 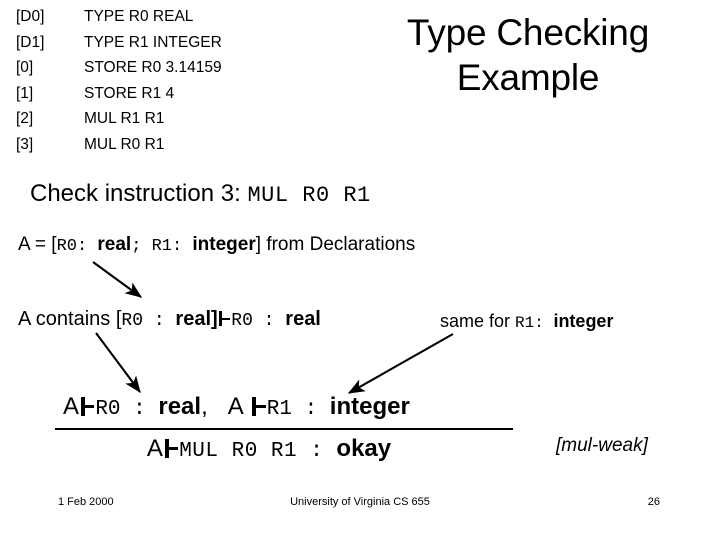 What do you see at coordinates (153, 42) in the screenshot?
I see `listing-row-text: TYPE R1 INTEGER` at bounding box center [153, 42].